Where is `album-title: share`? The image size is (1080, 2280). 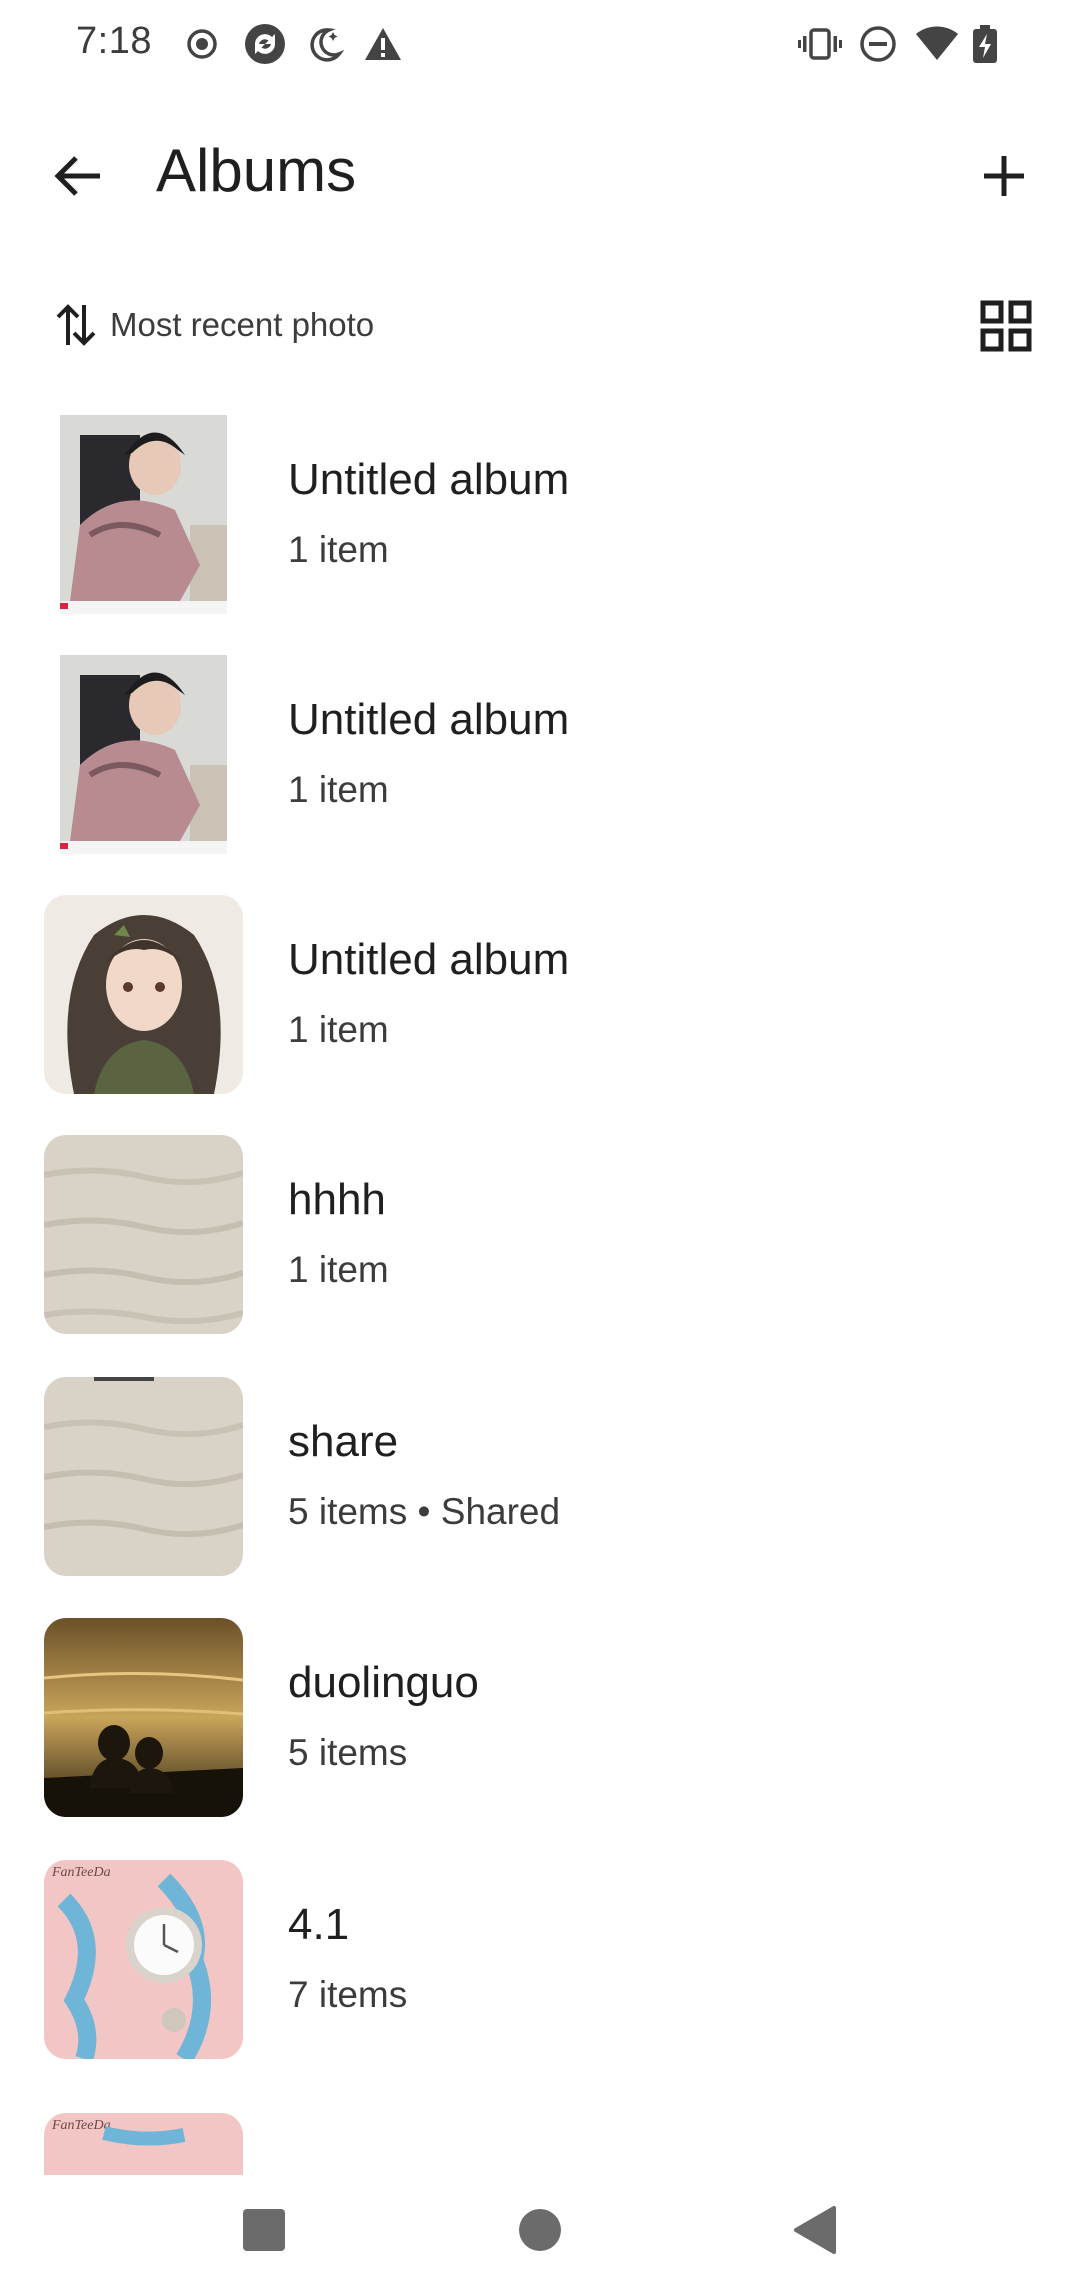 album-title: share is located at coordinates (343, 1441).